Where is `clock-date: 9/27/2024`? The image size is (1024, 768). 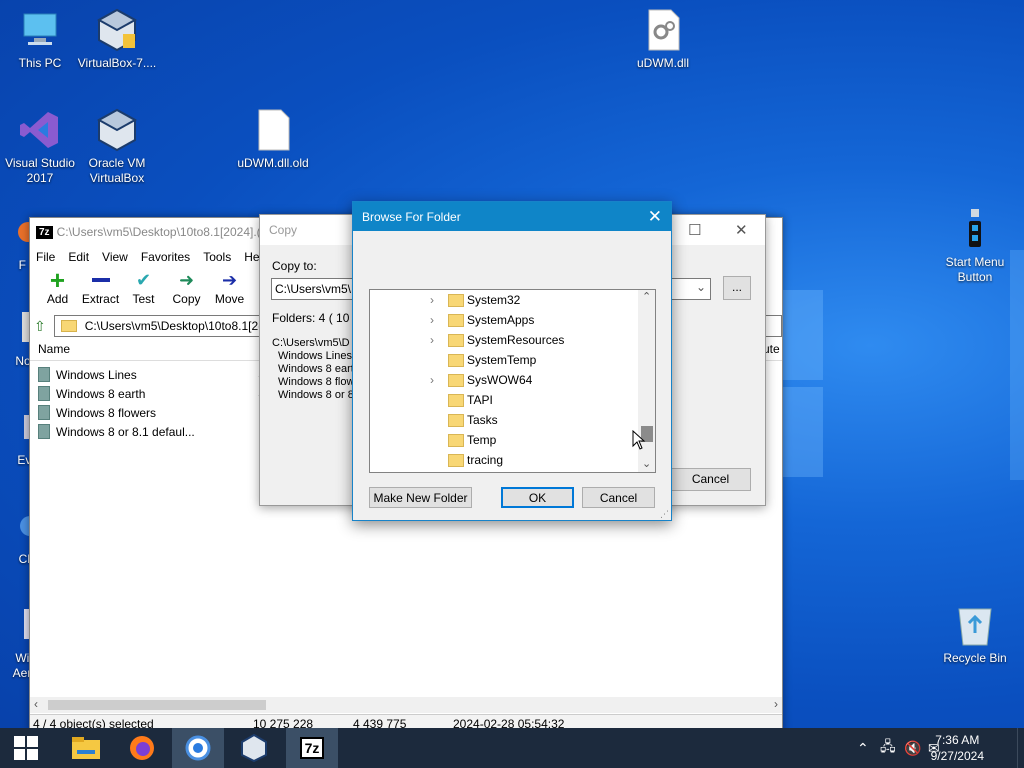 clock-date: 9/27/2024 is located at coordinates (957, 756).